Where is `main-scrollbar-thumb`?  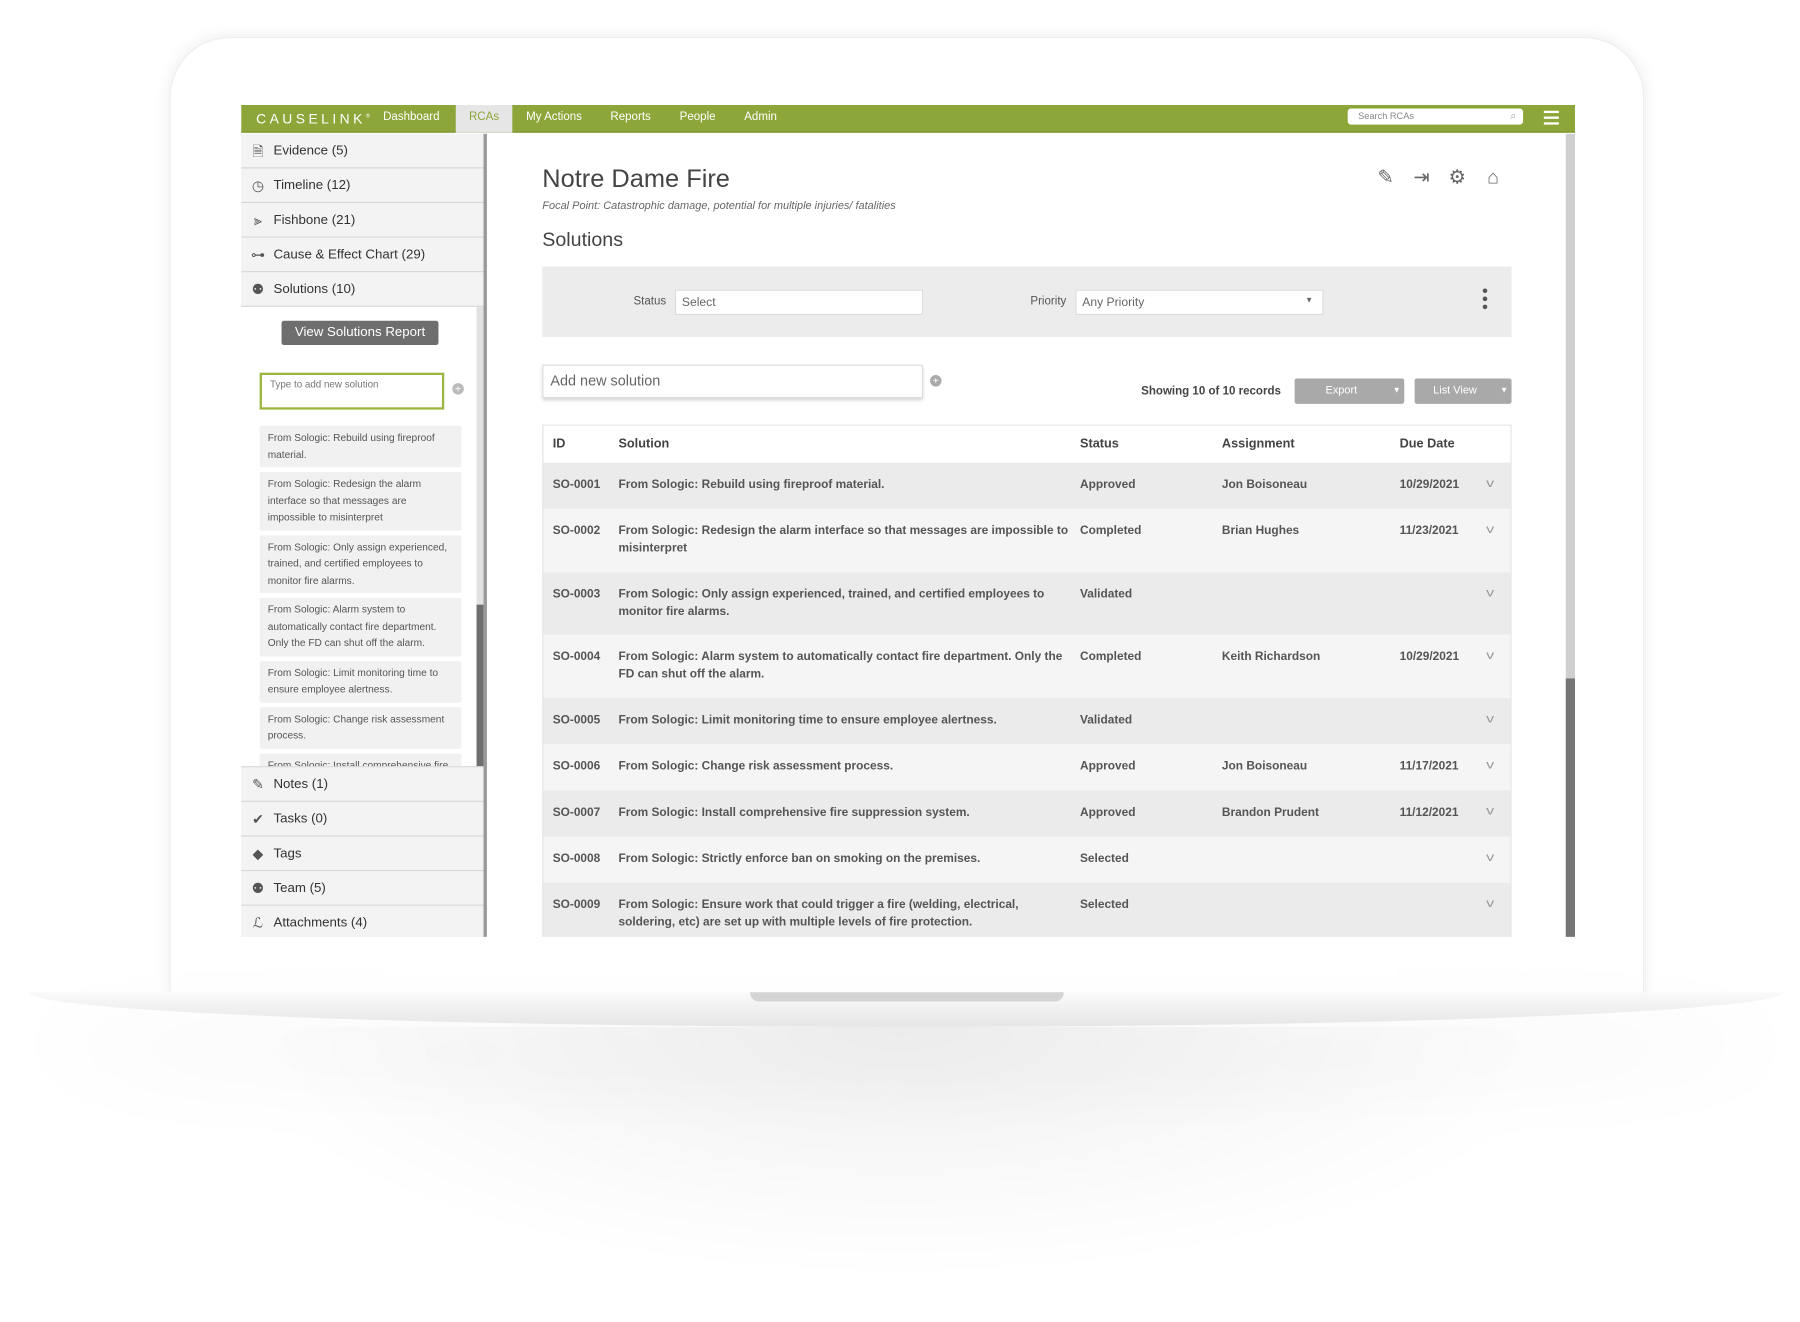
main-scrollbar-thumb is located at coordinates (1570, 807).